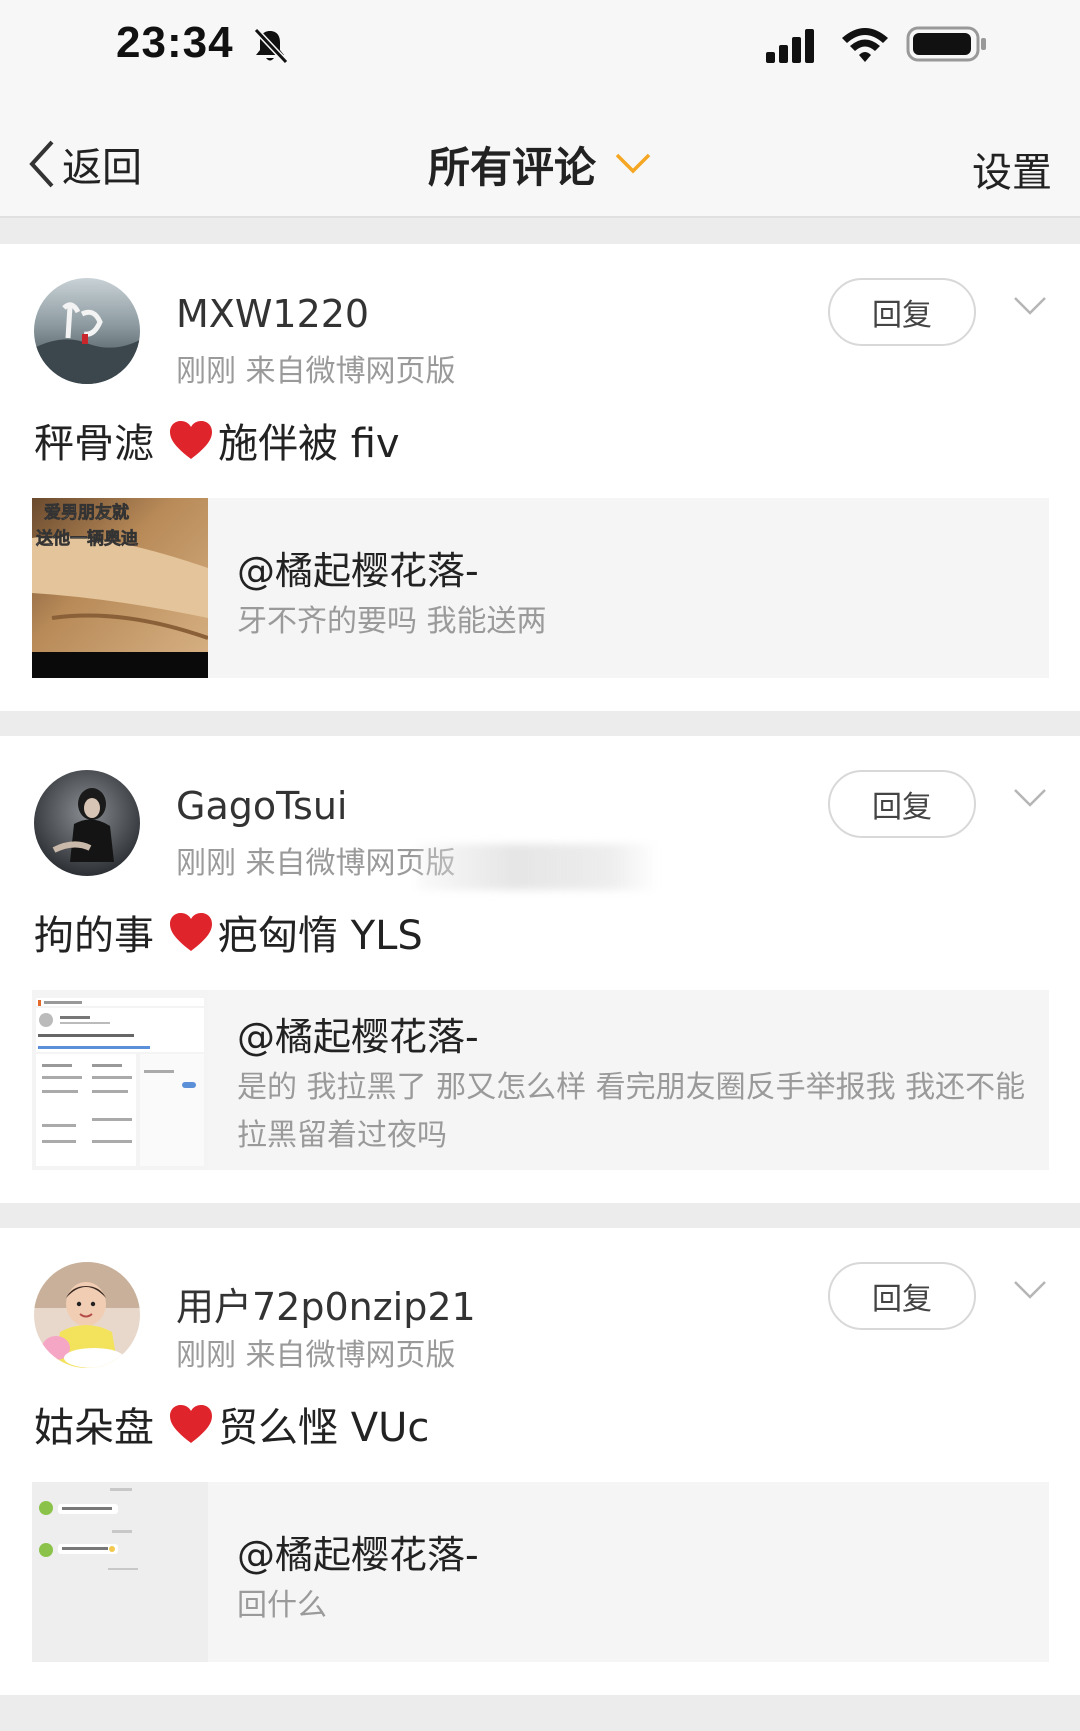 The image size is (1080, 1731). Describe the element at coordinates (86, 512) in the screenshot. I see `thumbnail-caption-1: 爱男朋友就` at that location.